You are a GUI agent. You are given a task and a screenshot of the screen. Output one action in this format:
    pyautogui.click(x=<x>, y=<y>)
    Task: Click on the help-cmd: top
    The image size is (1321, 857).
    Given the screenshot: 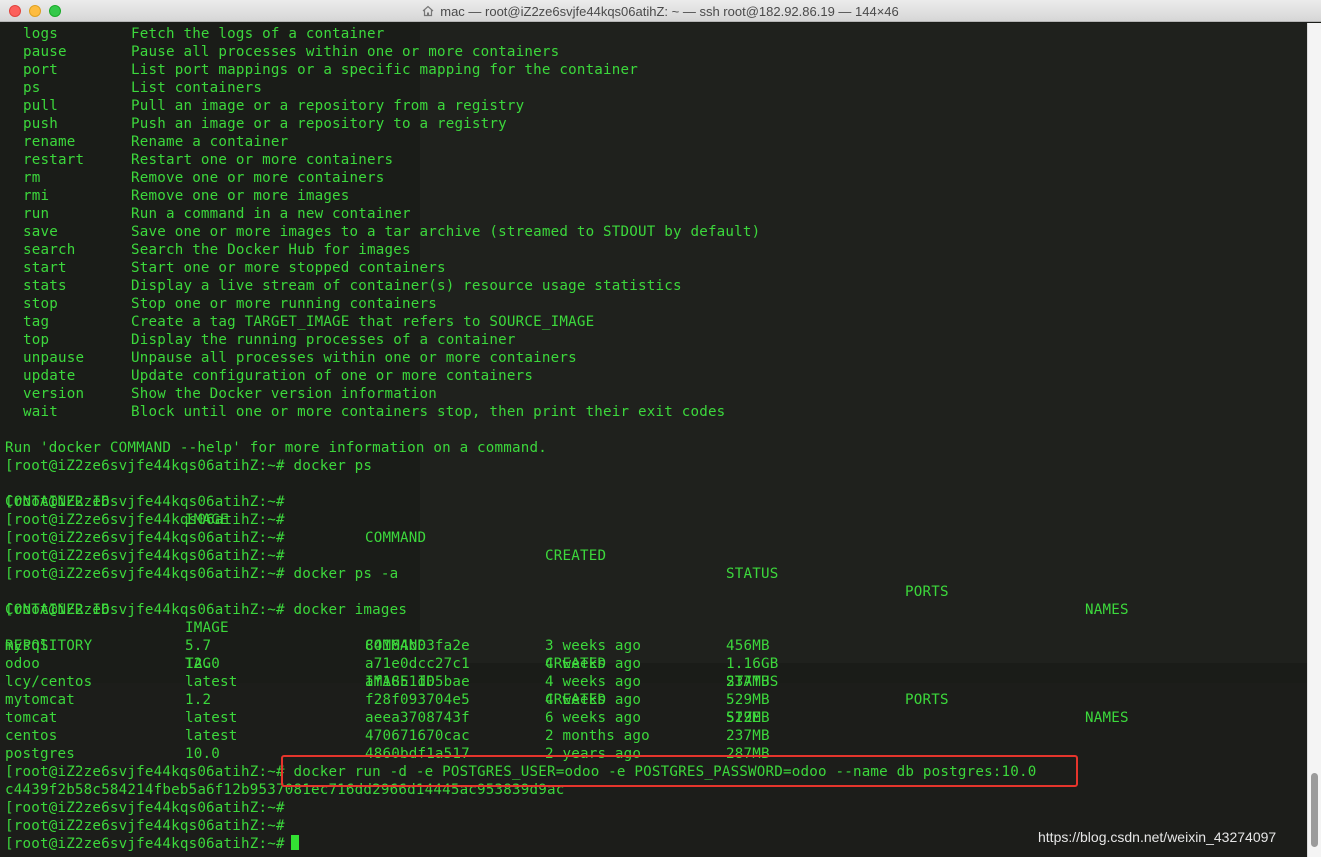 What is the action you would take?
    pyautogui.click(x=36, y=340)
    